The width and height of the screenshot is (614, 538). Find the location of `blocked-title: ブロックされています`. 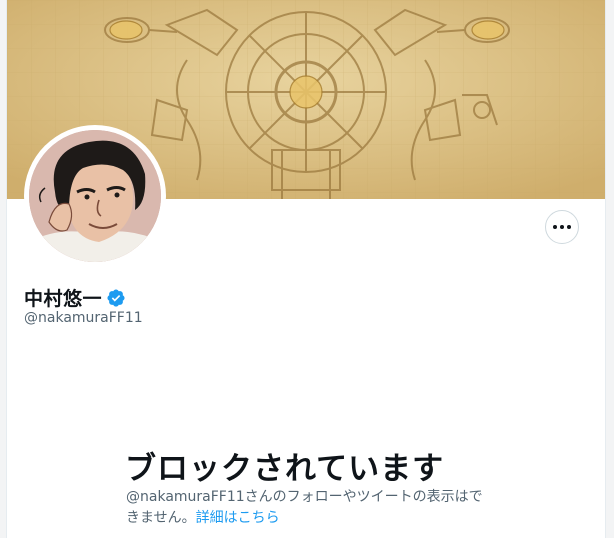

blocked-title: ブロックされています is located at coordinates (285, 469).